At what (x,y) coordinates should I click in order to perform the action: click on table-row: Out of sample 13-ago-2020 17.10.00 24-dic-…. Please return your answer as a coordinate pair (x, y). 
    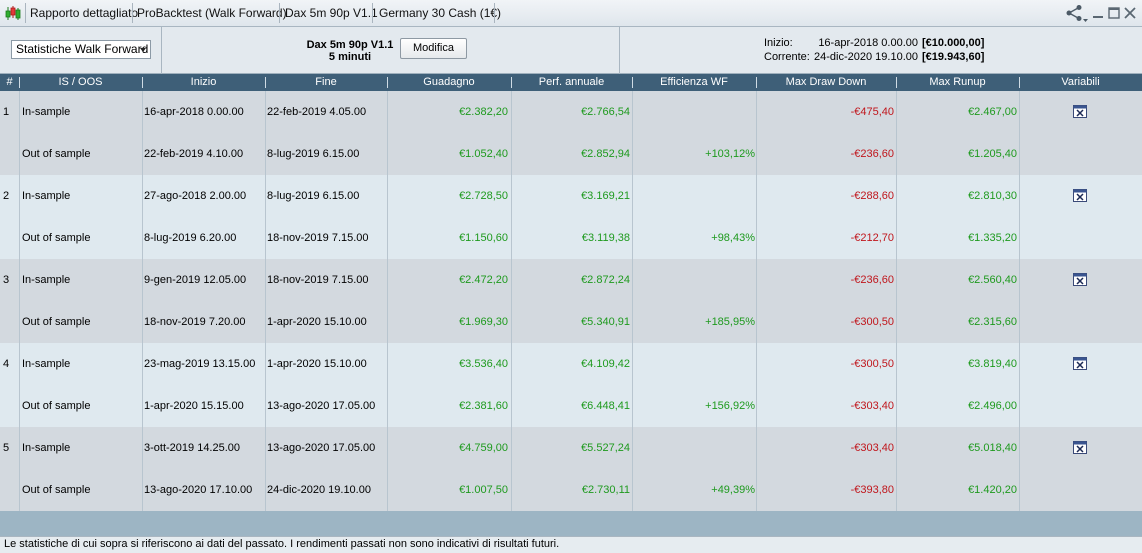
    Looking at the image, I should click on (571, 490).